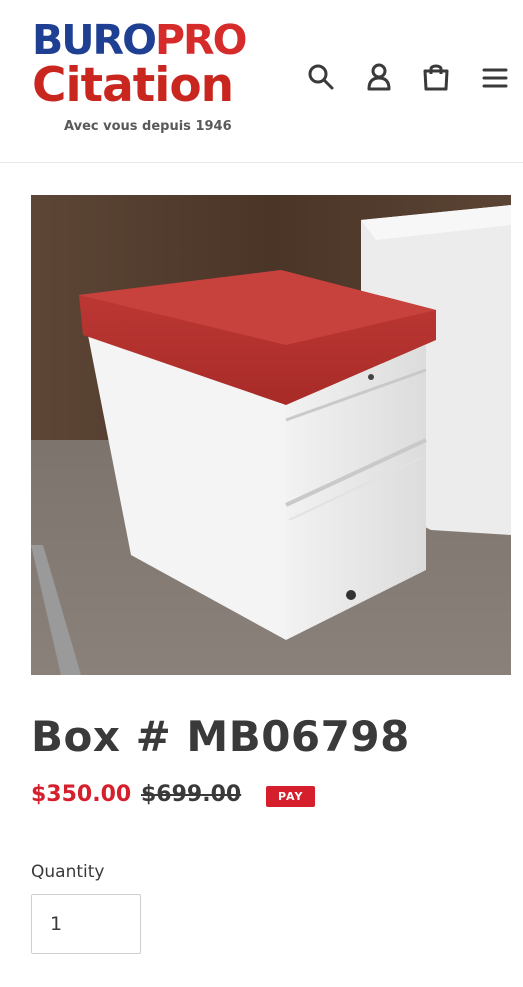  What do you see at coordinates (436, 77) in the screenshot?
I see `cart-icon` at bounding box center [436, 77].